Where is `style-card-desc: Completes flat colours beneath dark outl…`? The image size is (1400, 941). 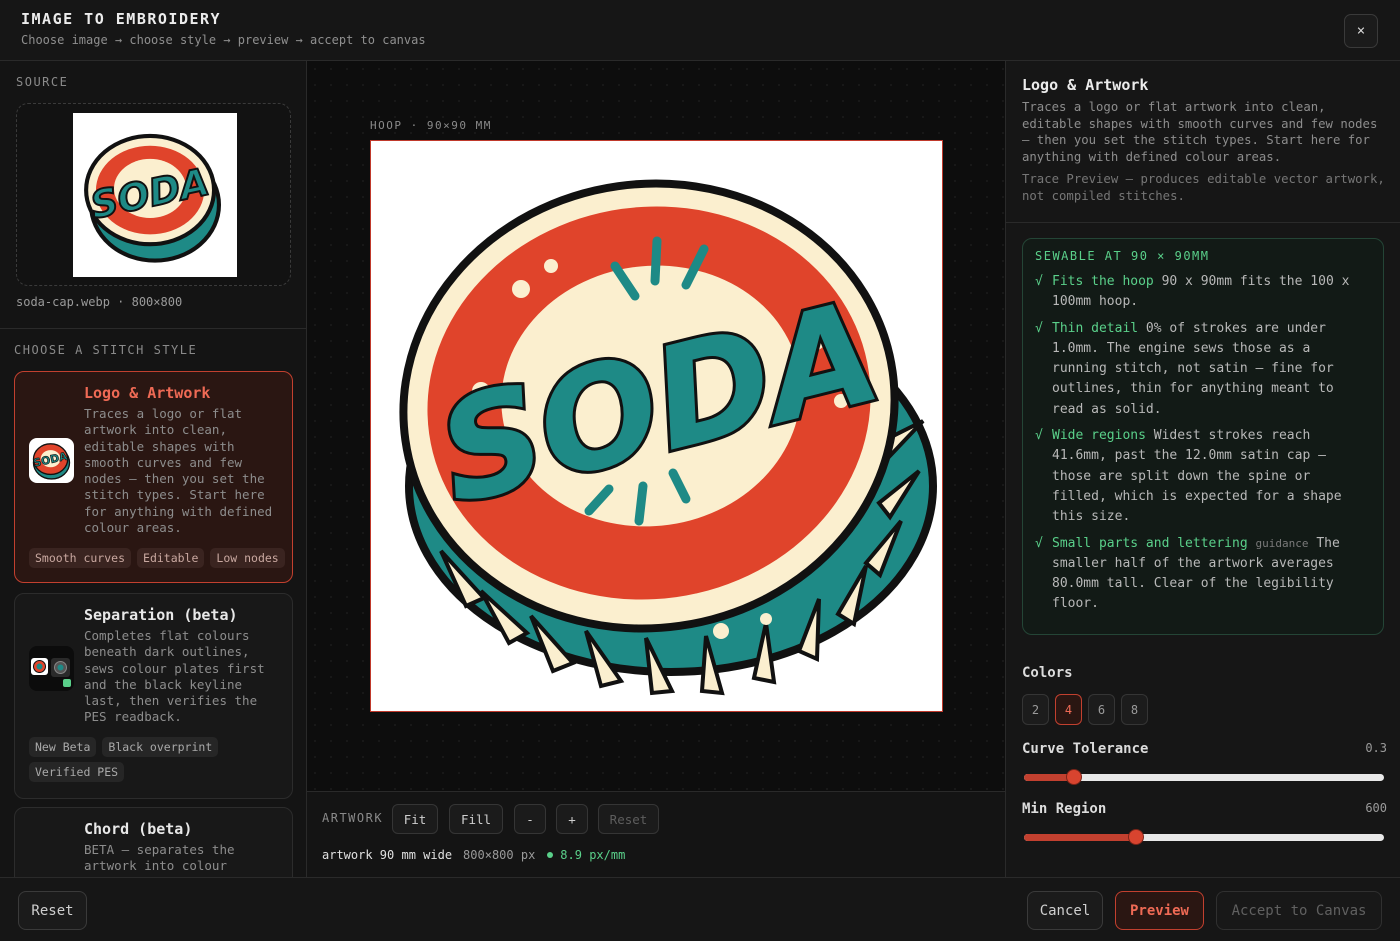 style-card-desc: Completes flat colours beneath dark outl… is located at coordinates (174, 676).